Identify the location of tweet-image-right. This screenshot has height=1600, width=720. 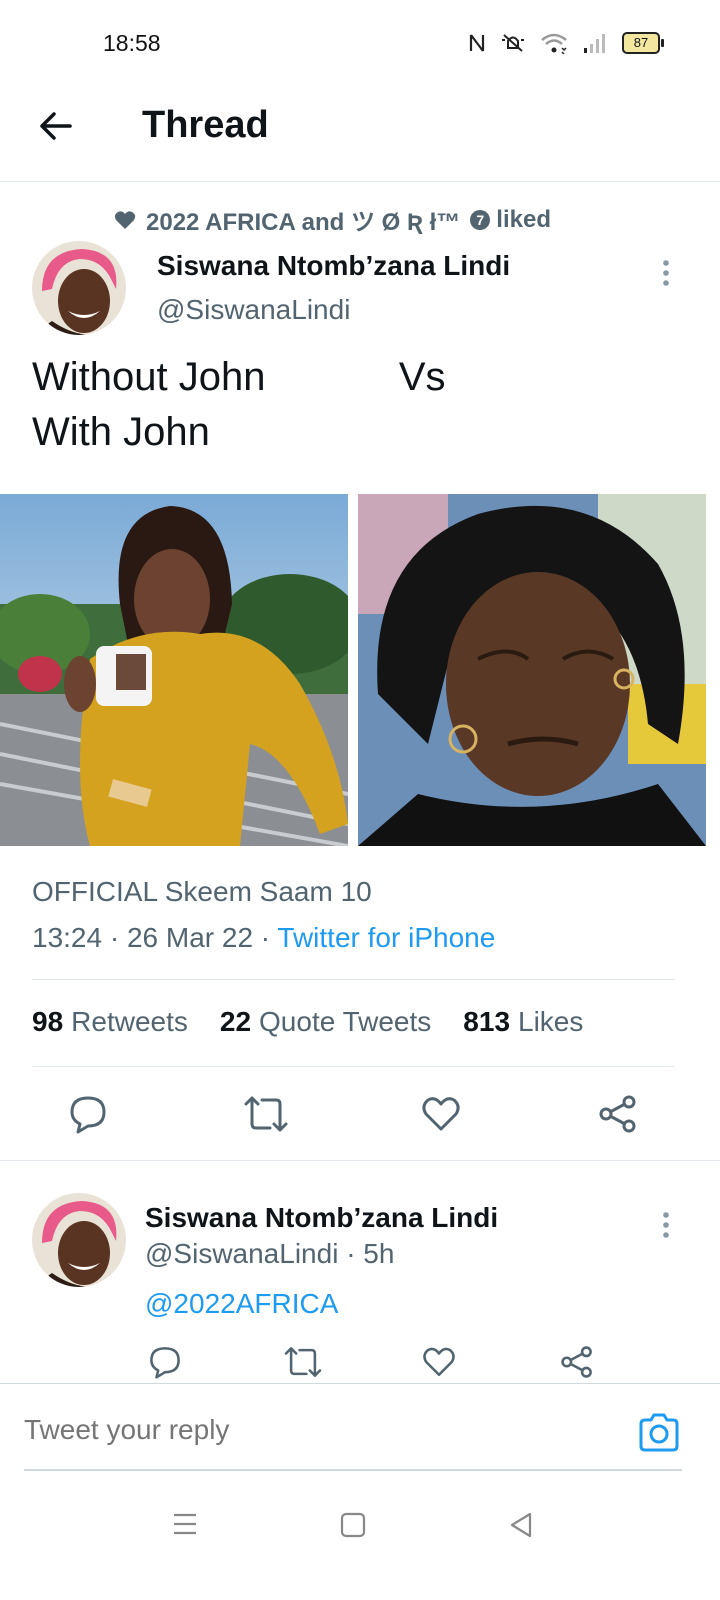
(532, 670).